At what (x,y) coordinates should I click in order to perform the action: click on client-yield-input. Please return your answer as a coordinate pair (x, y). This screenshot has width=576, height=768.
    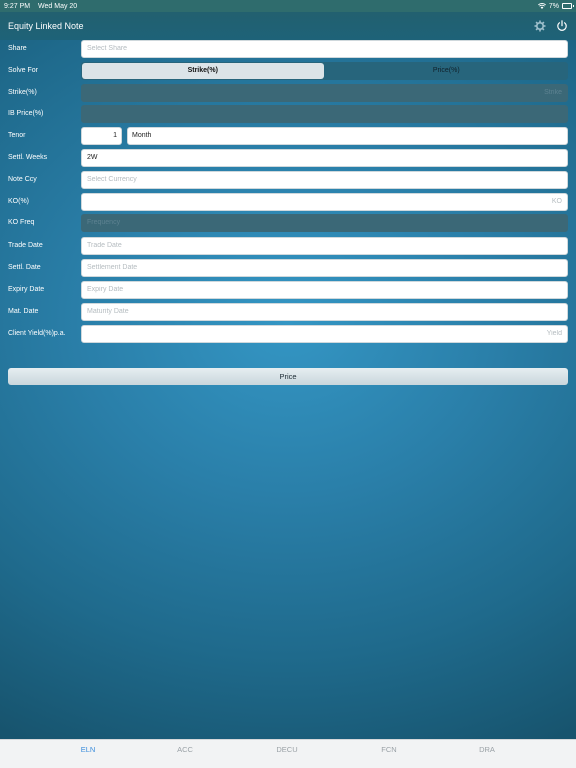
    Looking at the image, I should click on (324, 334).